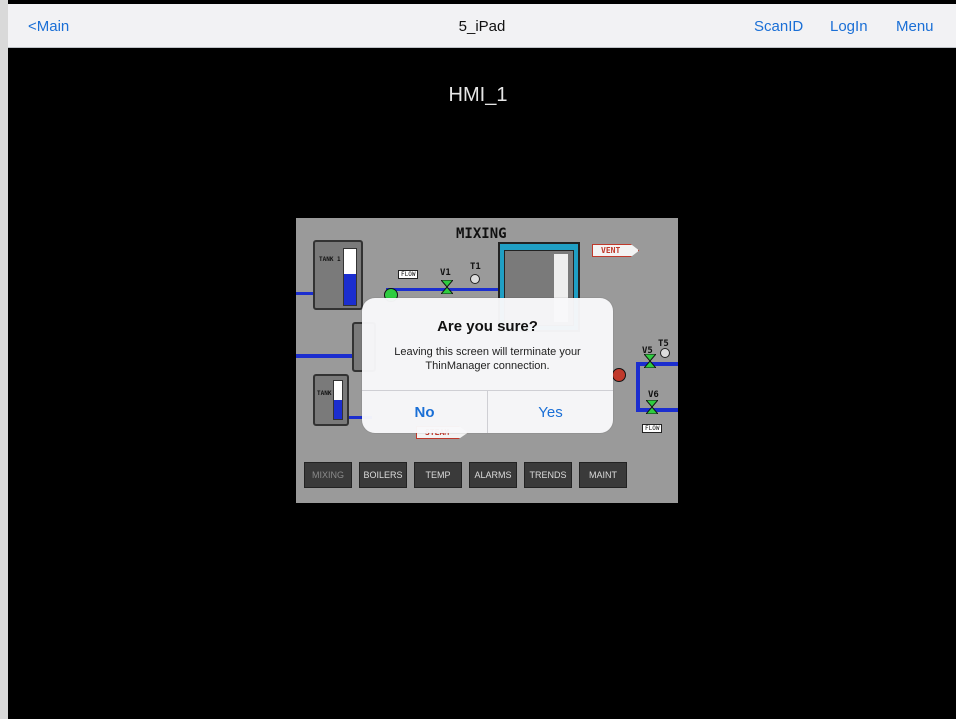 This screenshot has height=719, width=956. What do you see at coordinates (424, 412) in the screenshot?
I see `no-button: No` at bounding box center [424, 412].